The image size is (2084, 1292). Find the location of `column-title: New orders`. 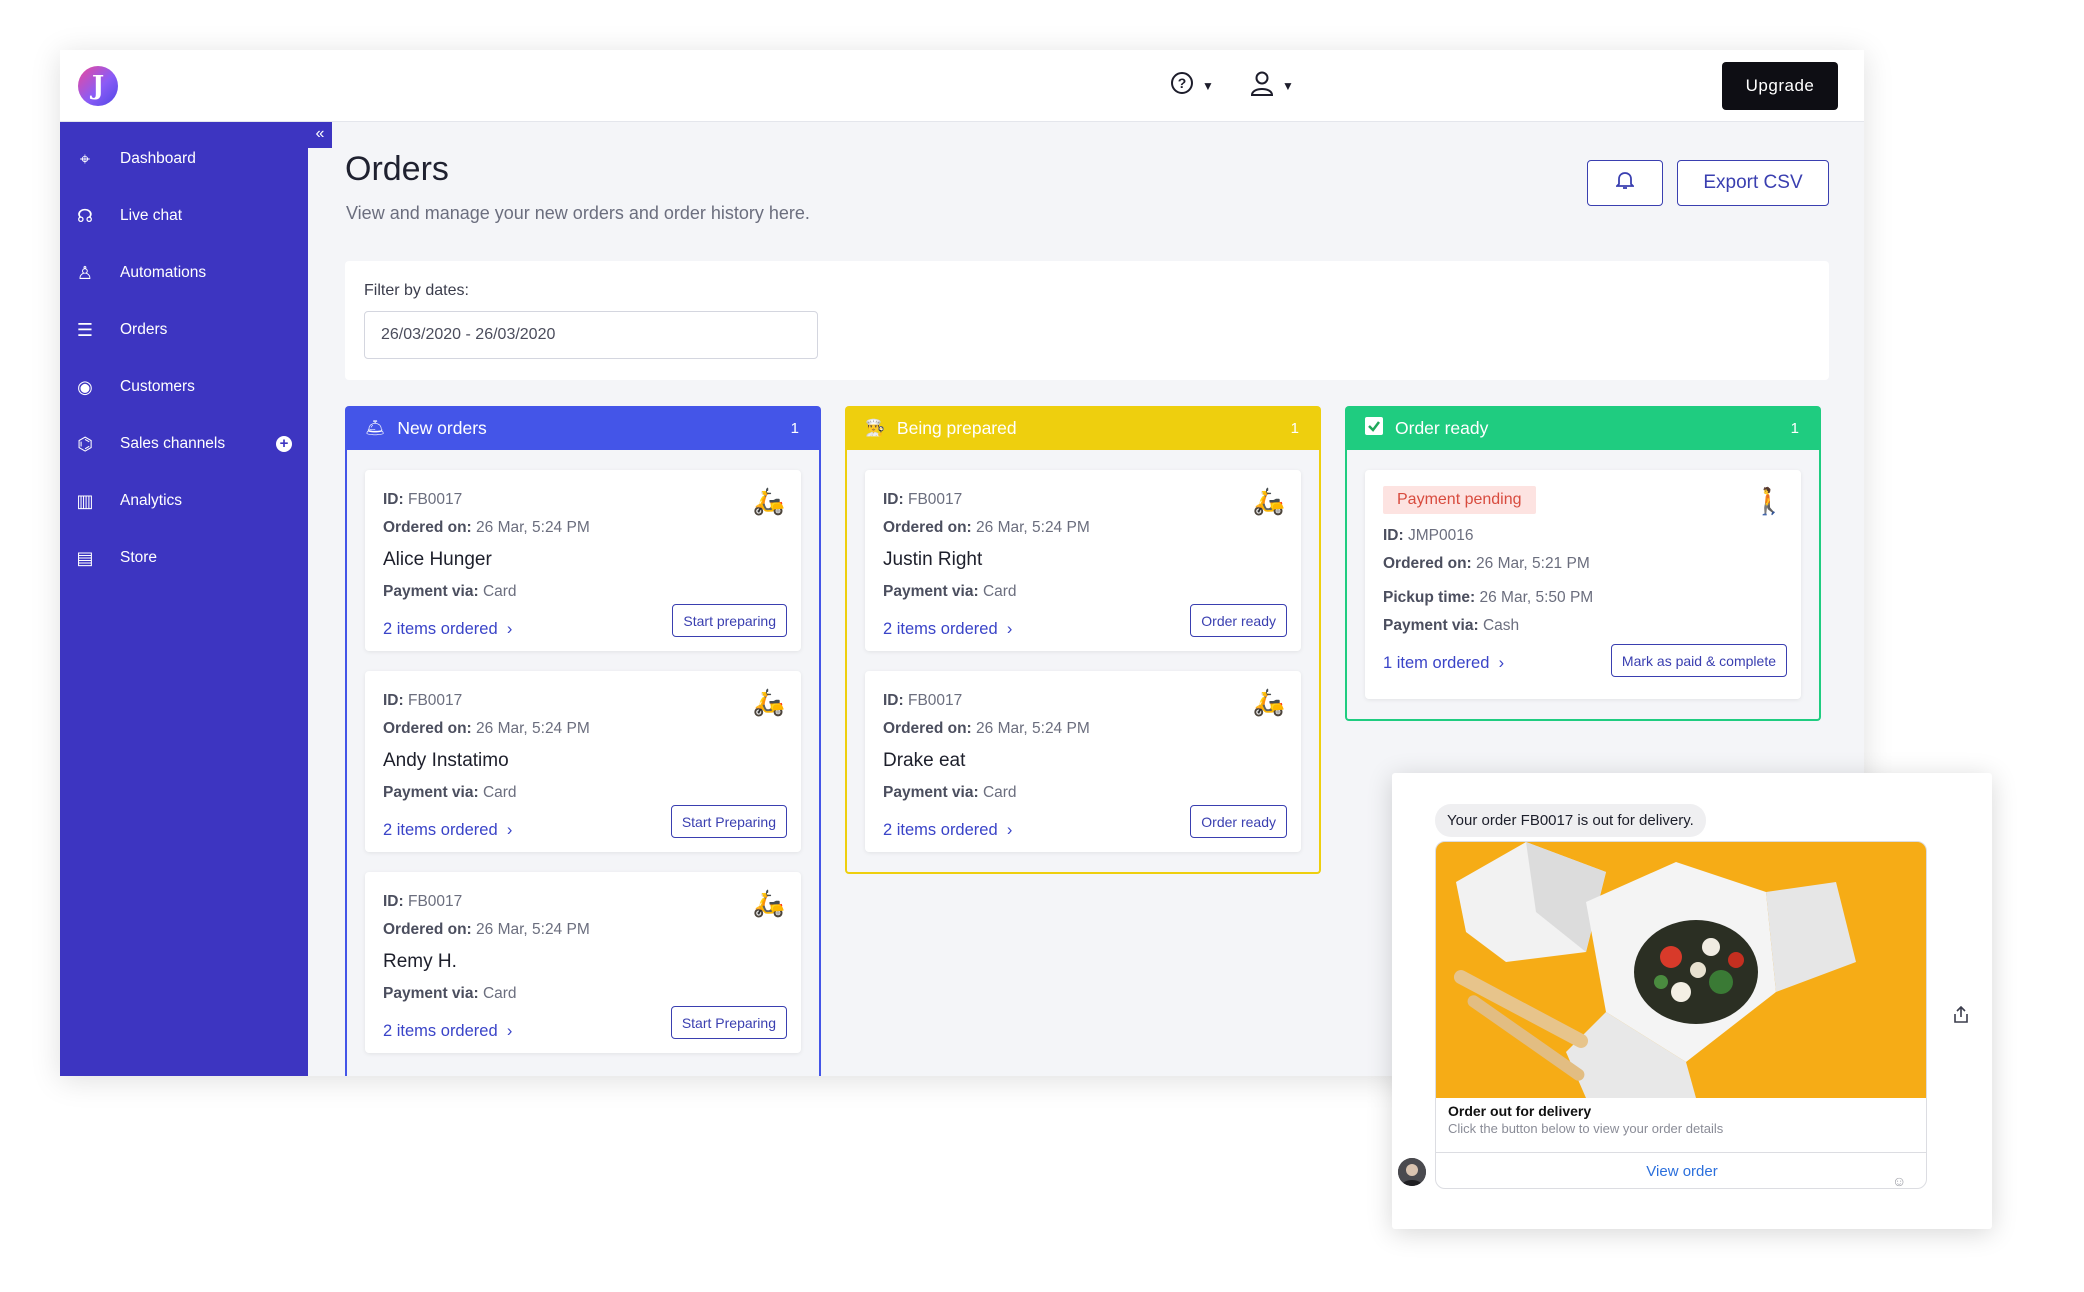

column-title: New orders is located at coordinates (442, 427).